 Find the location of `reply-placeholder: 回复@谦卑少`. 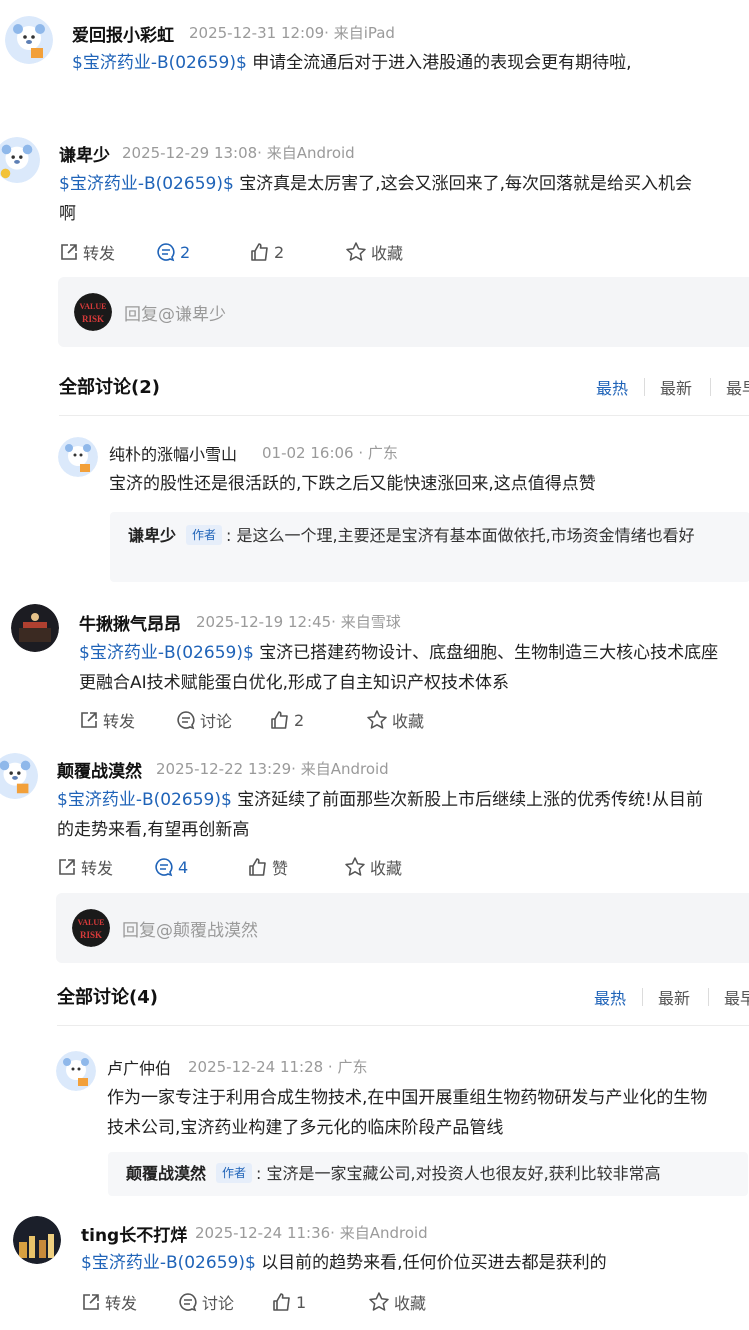

reply-placeholder: 回复@谦卑少 is located at coordinates (175, 315).